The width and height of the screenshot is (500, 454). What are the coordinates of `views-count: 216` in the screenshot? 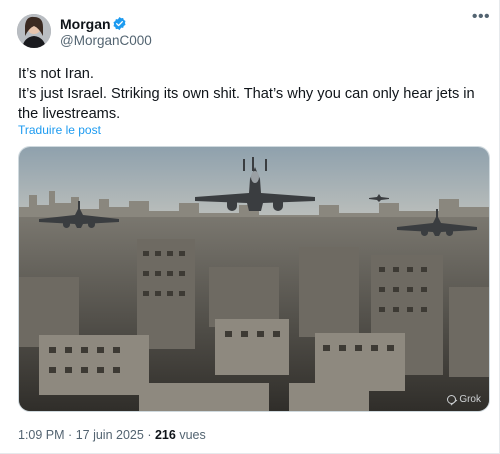 It's located at (165, 435).